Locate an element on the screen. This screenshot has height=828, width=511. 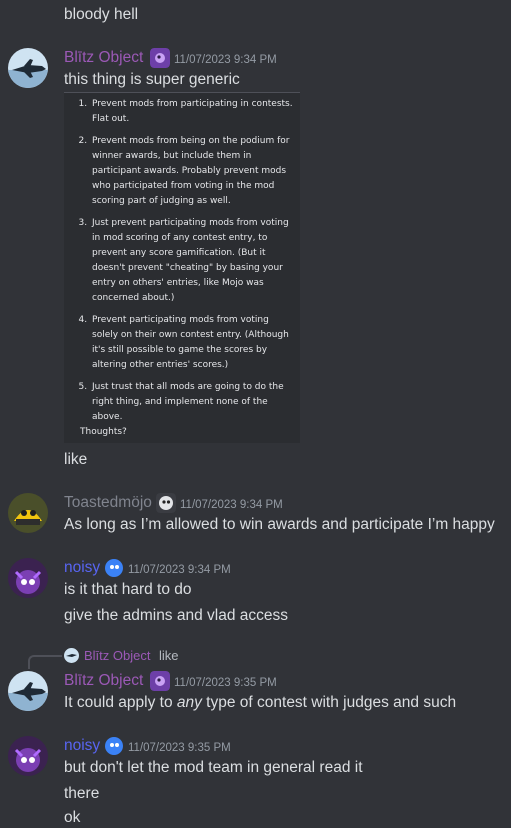
reply-author: Blītz Object is located at coordinates (117, 656).